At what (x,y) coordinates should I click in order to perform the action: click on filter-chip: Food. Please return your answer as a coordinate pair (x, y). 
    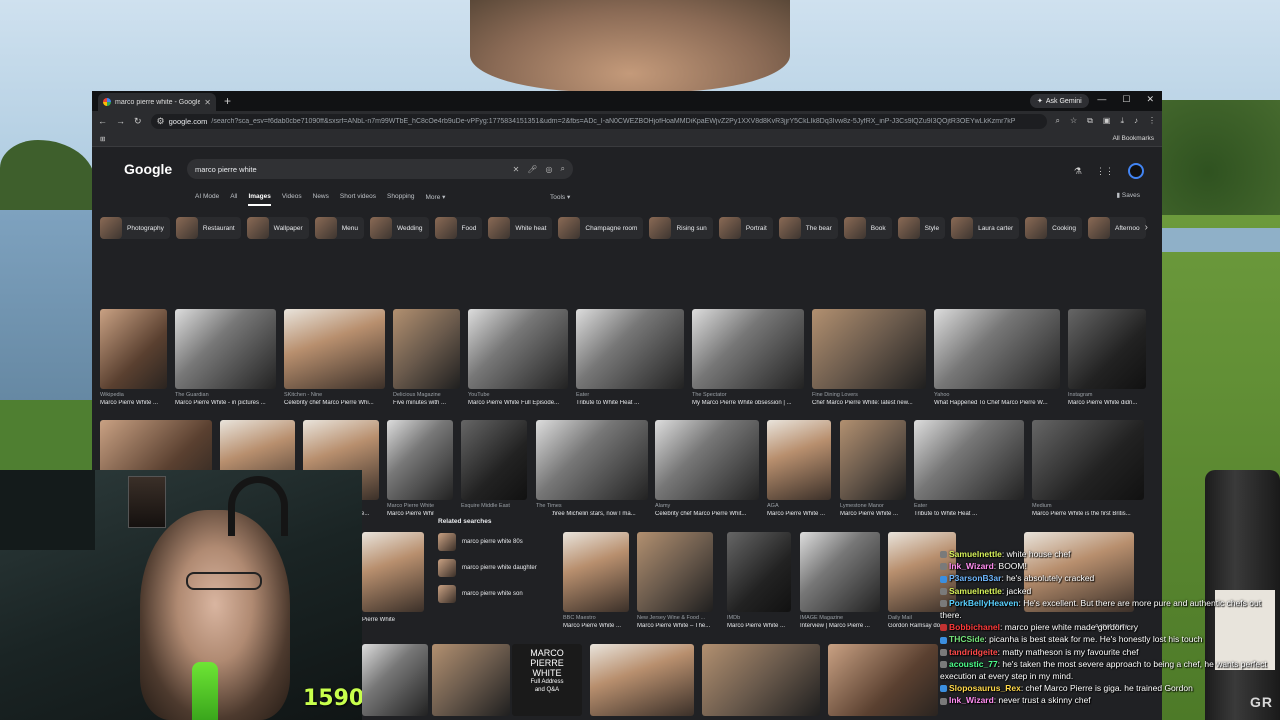
    Looking at the image, I should click on (458, 228).